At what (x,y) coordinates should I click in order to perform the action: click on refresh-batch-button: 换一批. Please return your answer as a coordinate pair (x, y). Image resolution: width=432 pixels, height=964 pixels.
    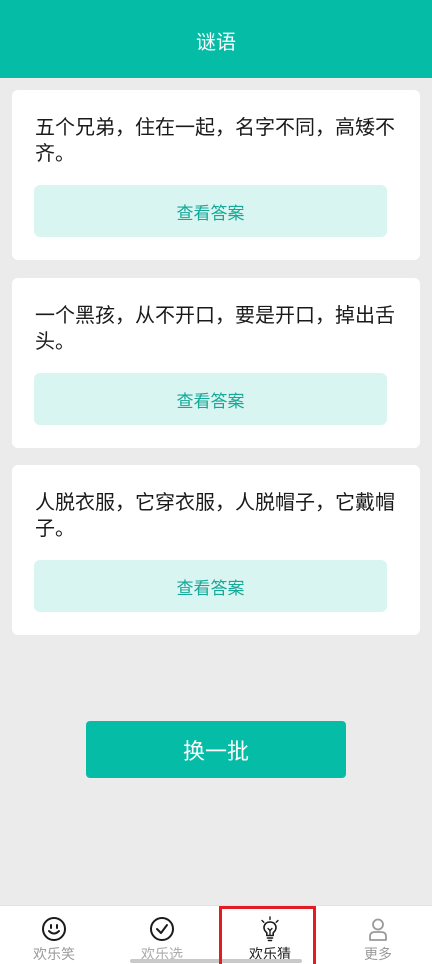
    Looking at the image, I should click on (216, 749).